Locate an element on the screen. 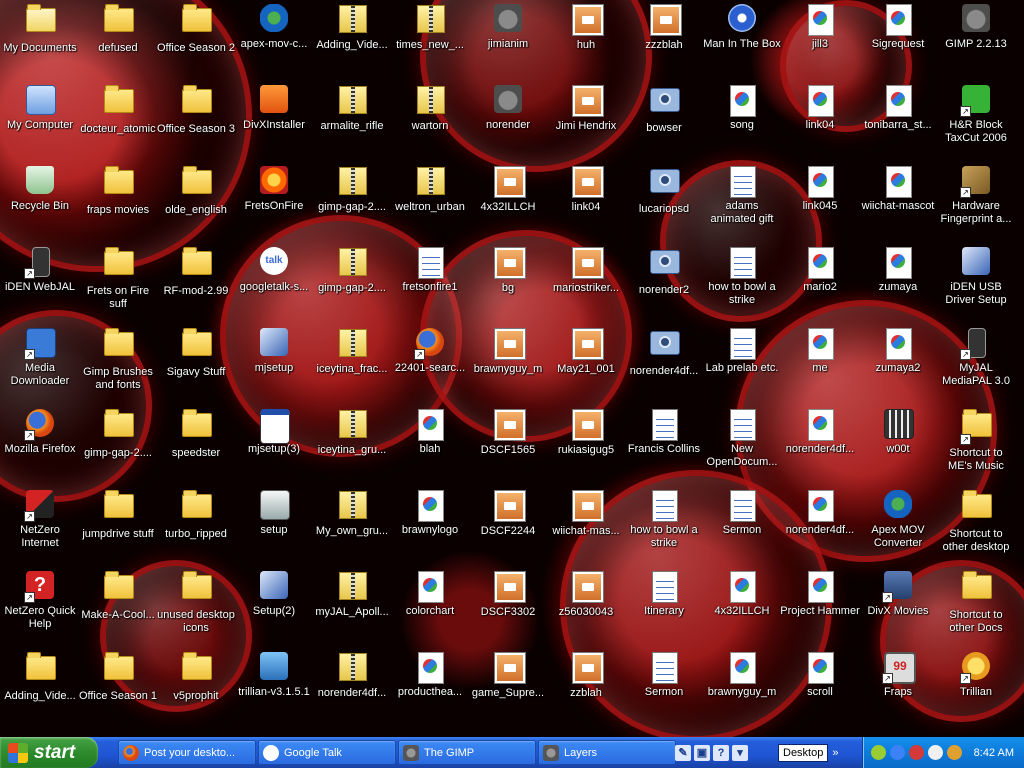 The height and width of the screenshot is (768, 1024). desktop-icon: mario2 is located at coordinates (820, 285).